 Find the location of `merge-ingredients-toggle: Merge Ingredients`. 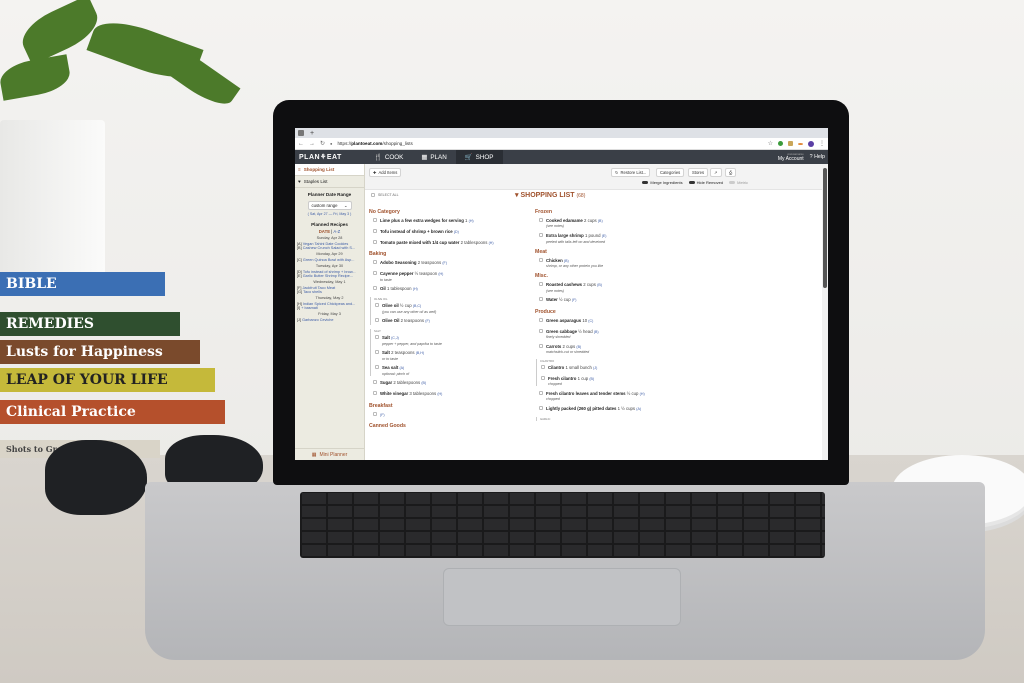

merge-ingredients-toggle: Merge Ingredients is located at coordinates (662, 182).